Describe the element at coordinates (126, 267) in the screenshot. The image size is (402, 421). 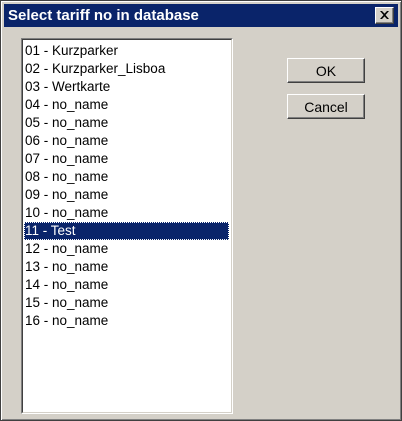
I see `tariff-list-item: 13 - no_name` at that location.